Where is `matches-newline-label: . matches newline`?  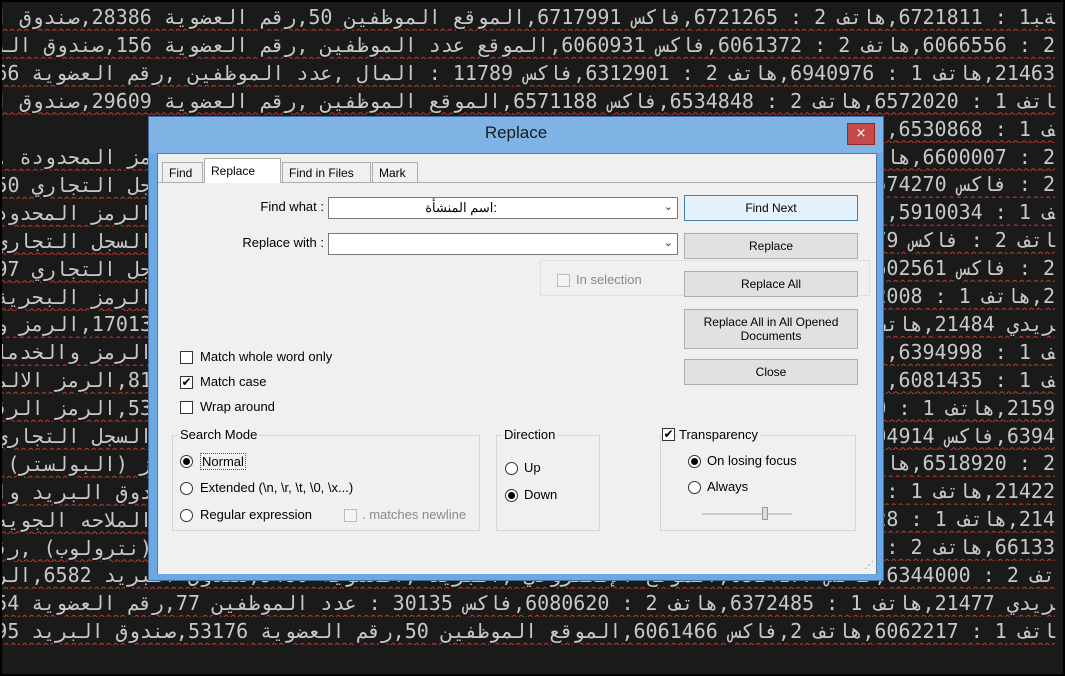 matches-newline-label: . matches newline is located at coordinates (414, 514).